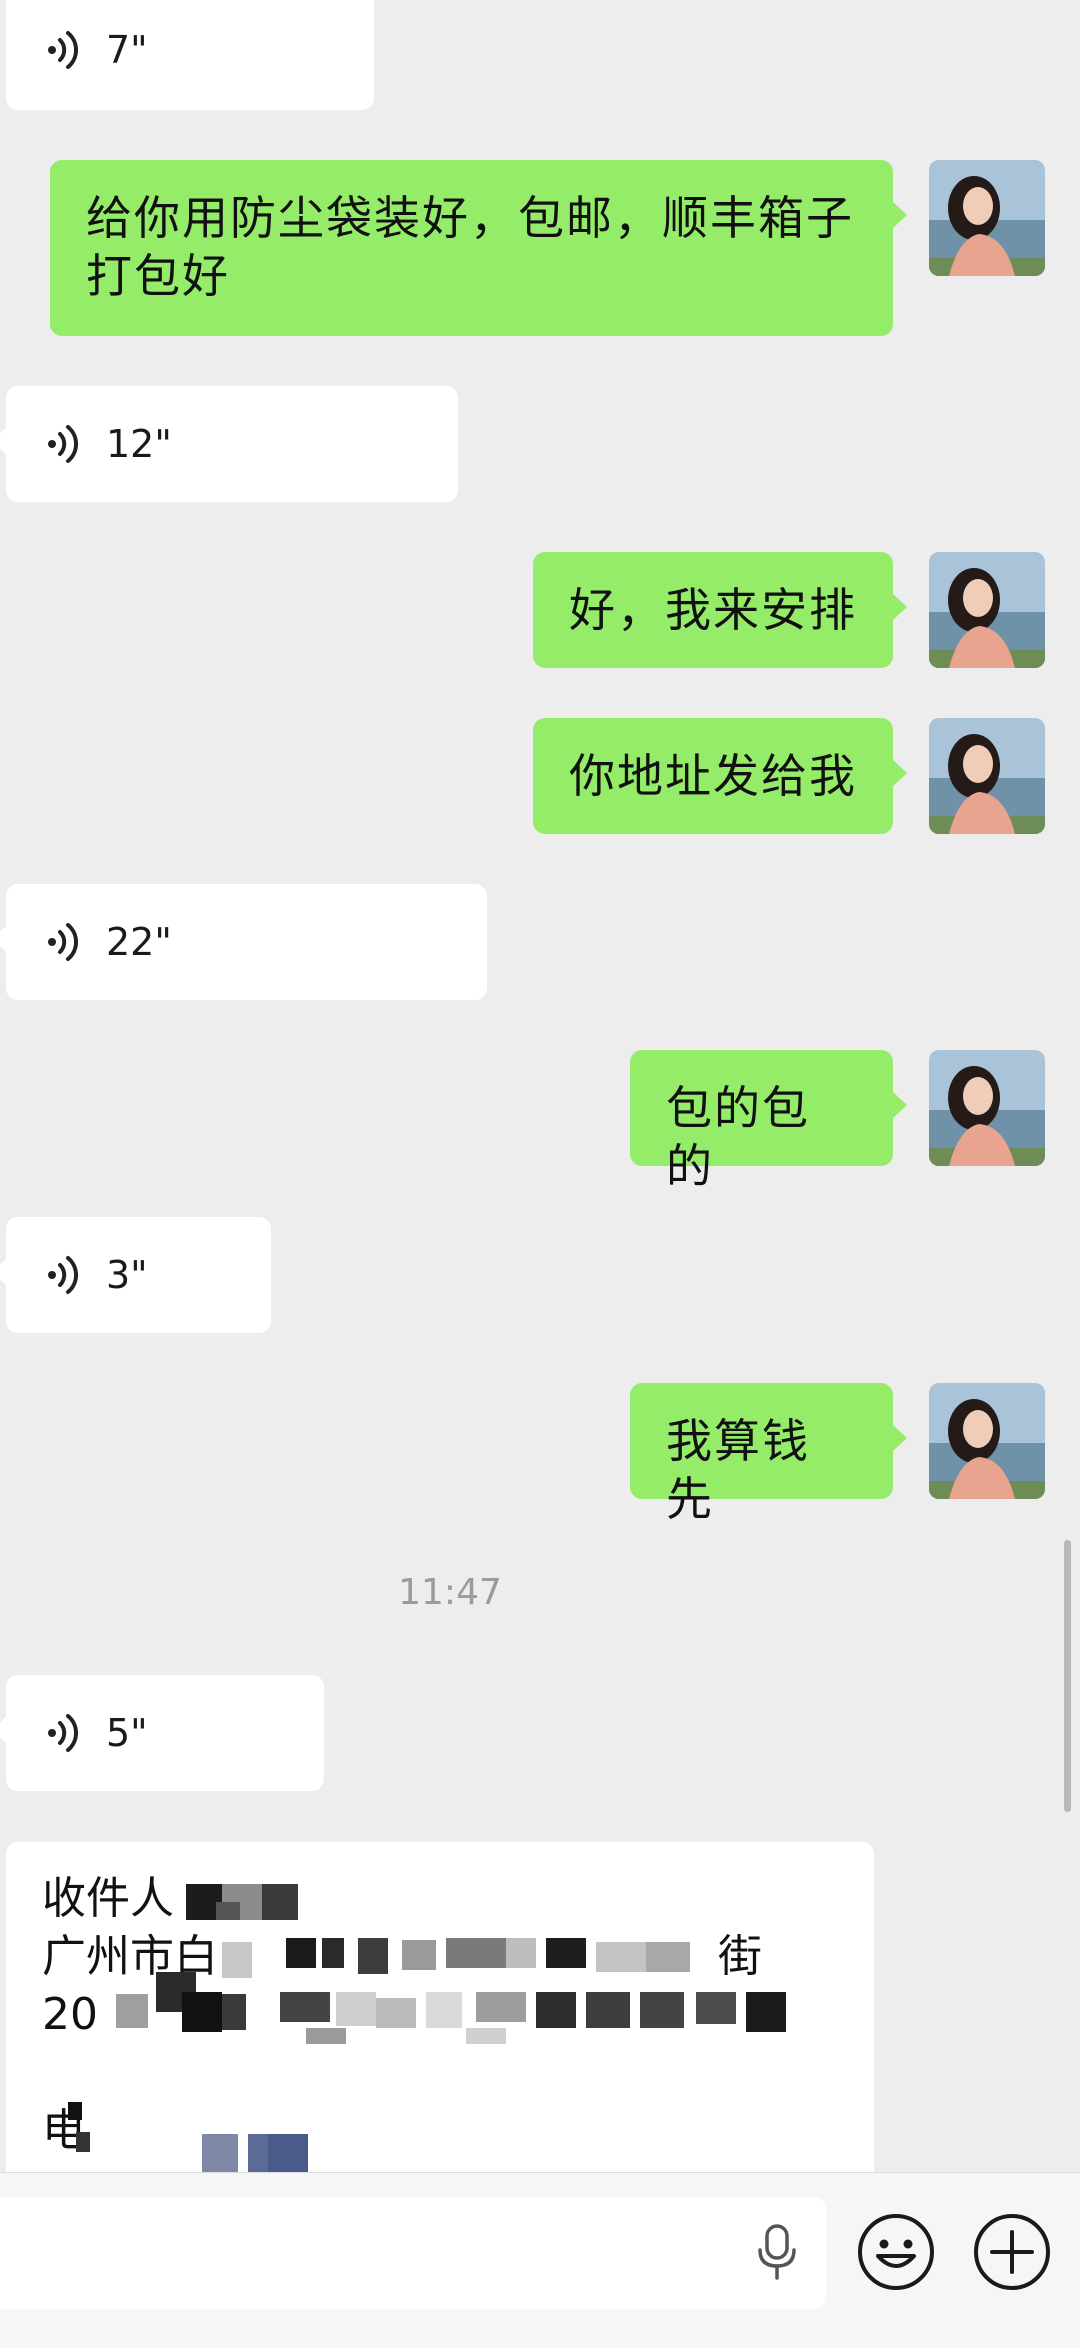  Describe the element at coordinates (738, 1470) in the screenshot. I see `message-text: 我算钱先` at that location.